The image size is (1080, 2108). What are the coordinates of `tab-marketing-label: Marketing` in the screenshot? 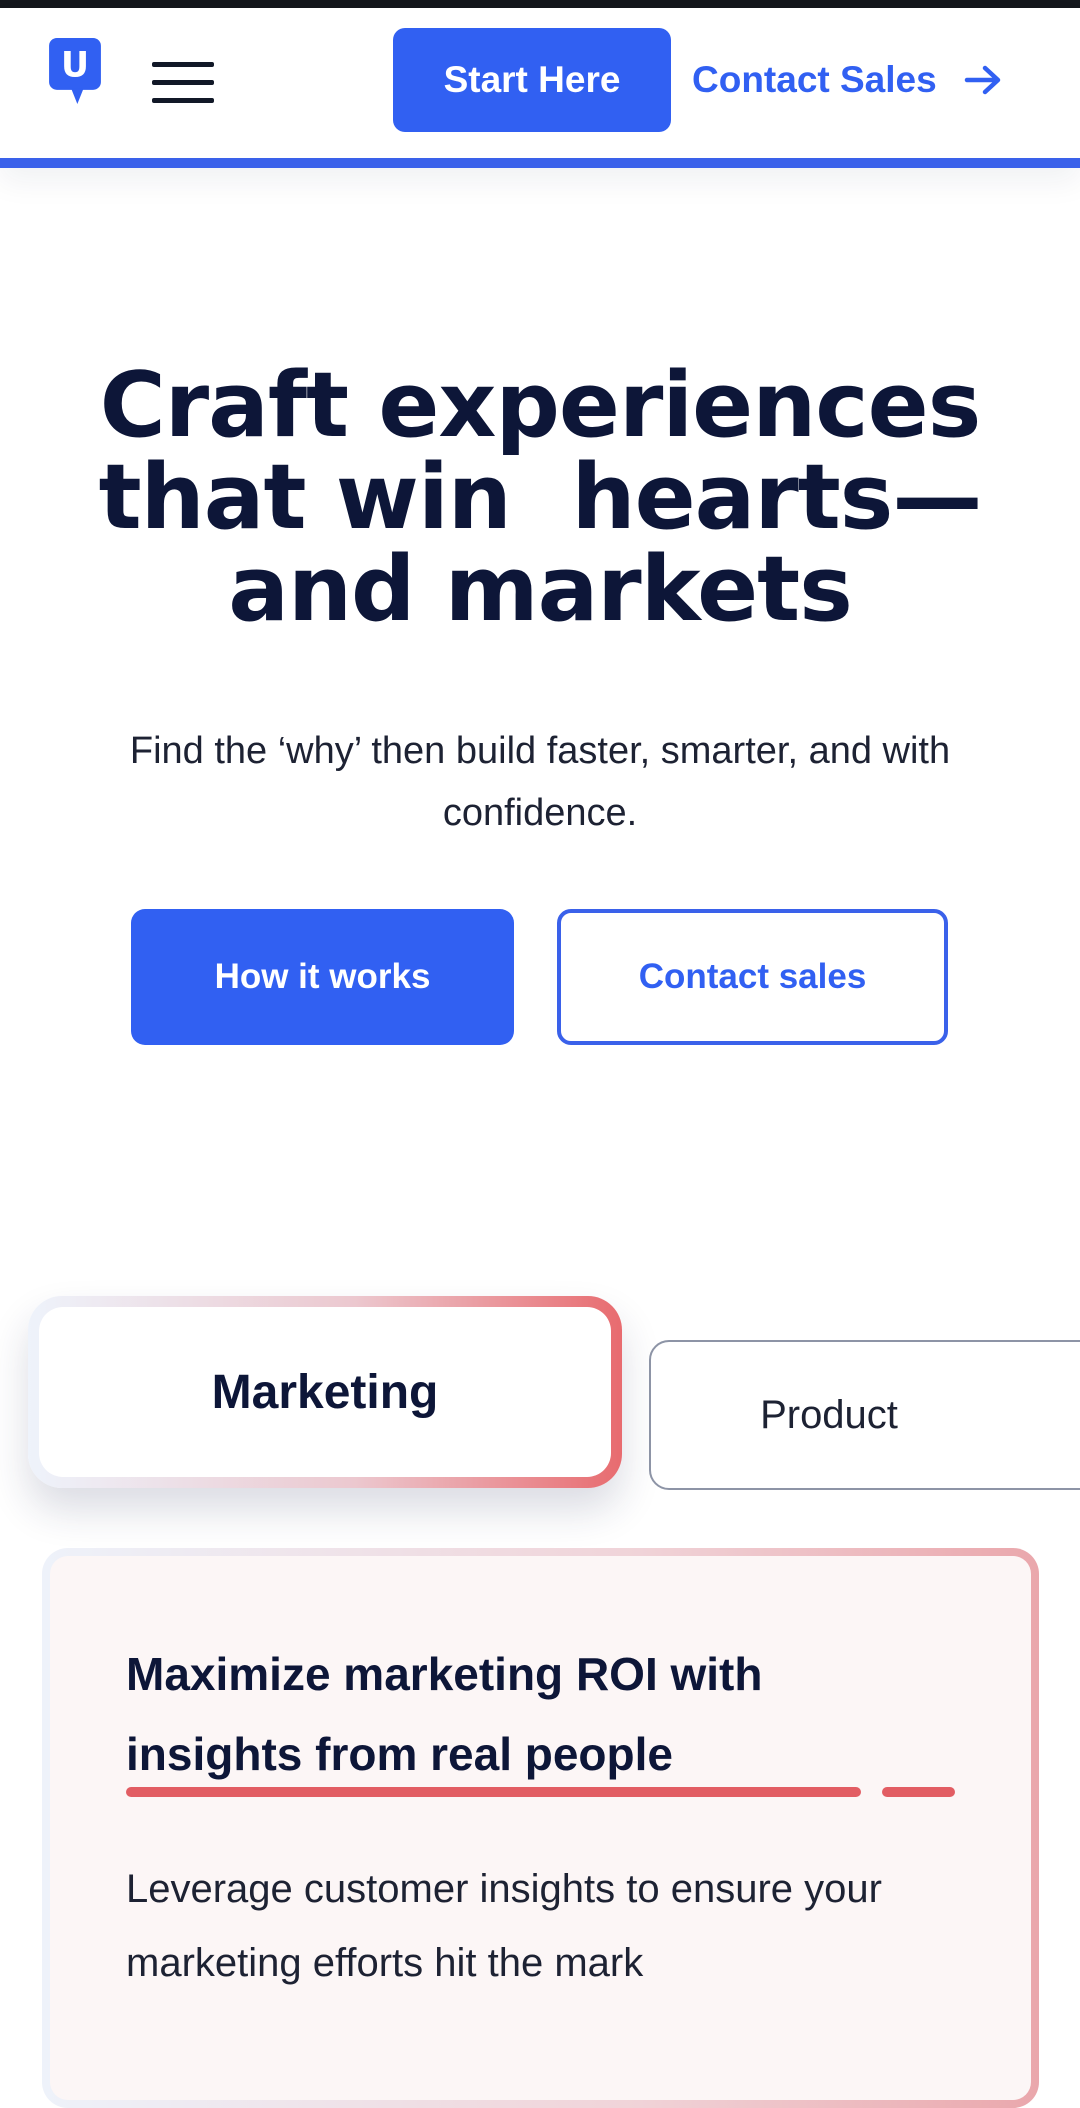 It's located at (325, 1392).